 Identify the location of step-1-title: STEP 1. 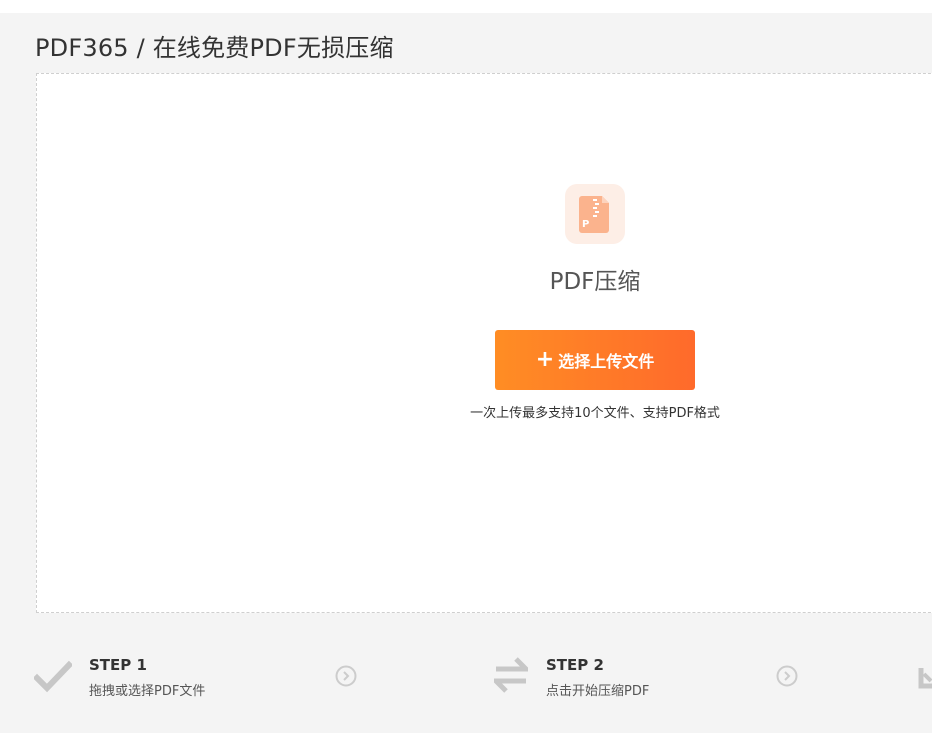
(118, 665).